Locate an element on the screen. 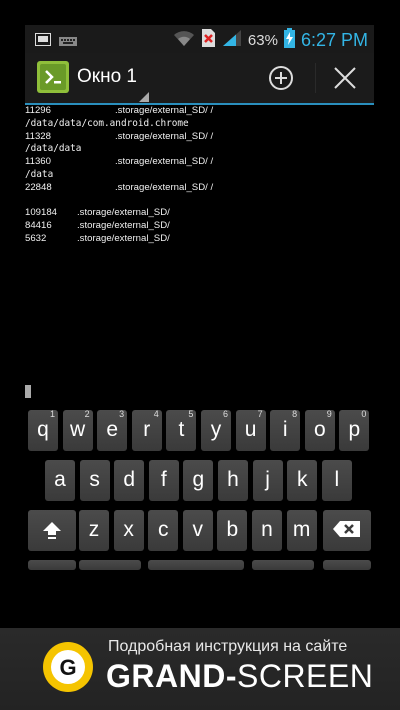 The image size is (400, 710). key-n: n is located at coordinates (267, 530).